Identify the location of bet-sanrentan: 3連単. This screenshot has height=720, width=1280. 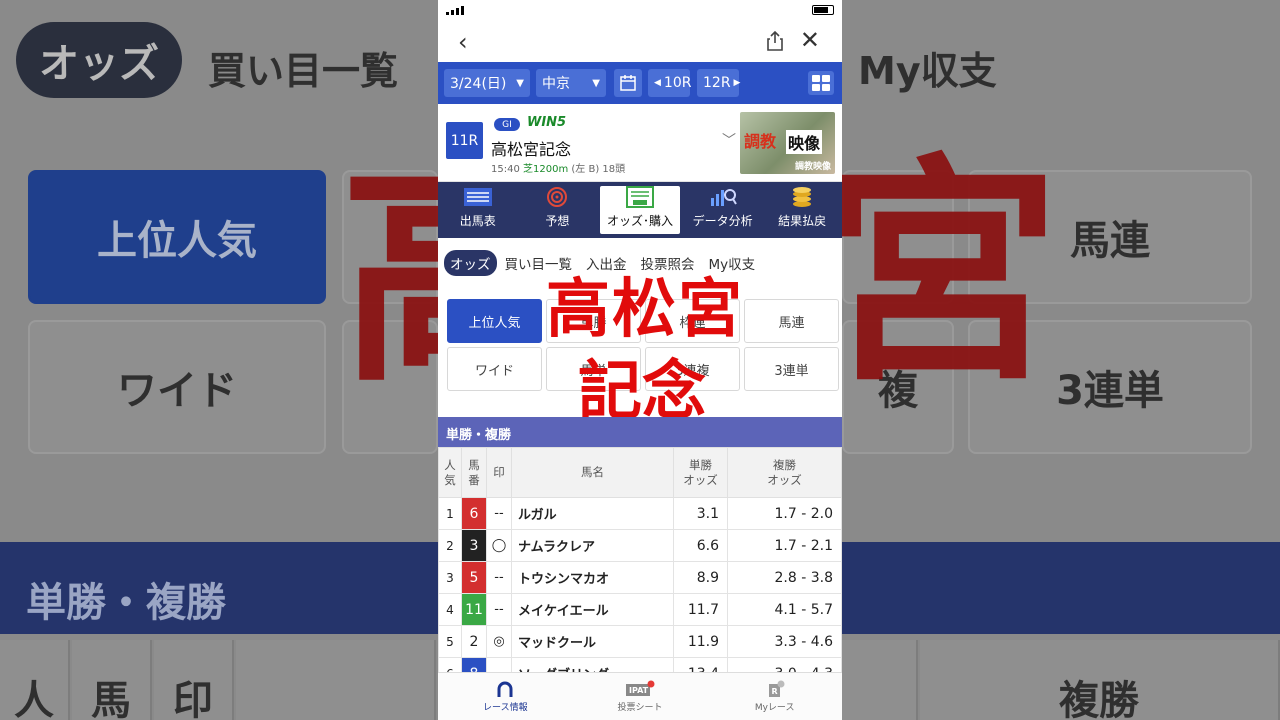
(791, 369).